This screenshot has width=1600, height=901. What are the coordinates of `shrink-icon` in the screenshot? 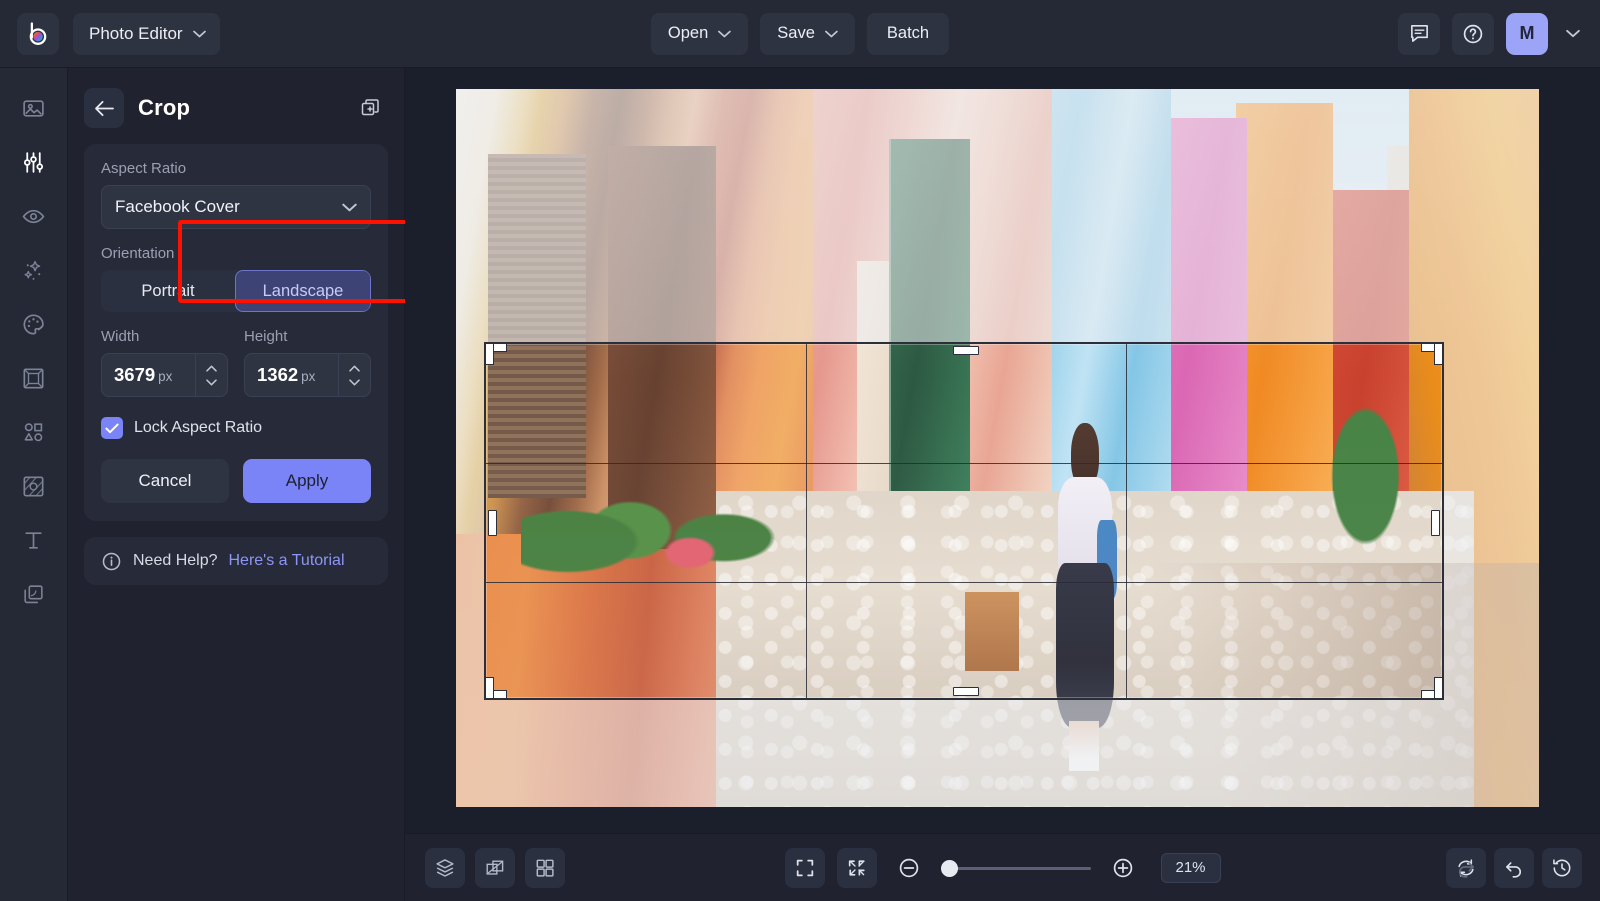 It's located at (856, 867).